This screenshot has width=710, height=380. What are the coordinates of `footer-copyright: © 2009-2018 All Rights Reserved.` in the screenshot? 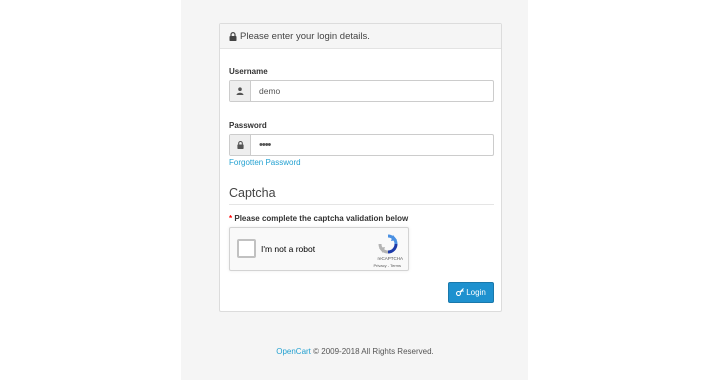 It's located at (373, 351).